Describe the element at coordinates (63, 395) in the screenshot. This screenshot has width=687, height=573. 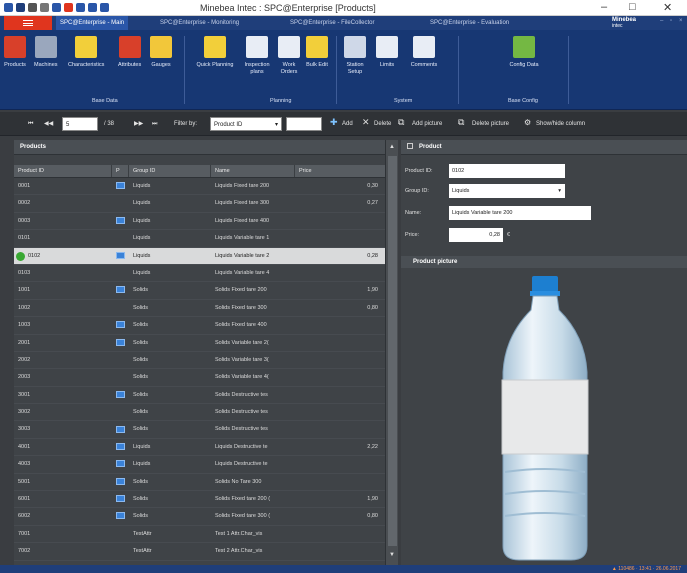
I see `cell-product-id: 3001` at that location.